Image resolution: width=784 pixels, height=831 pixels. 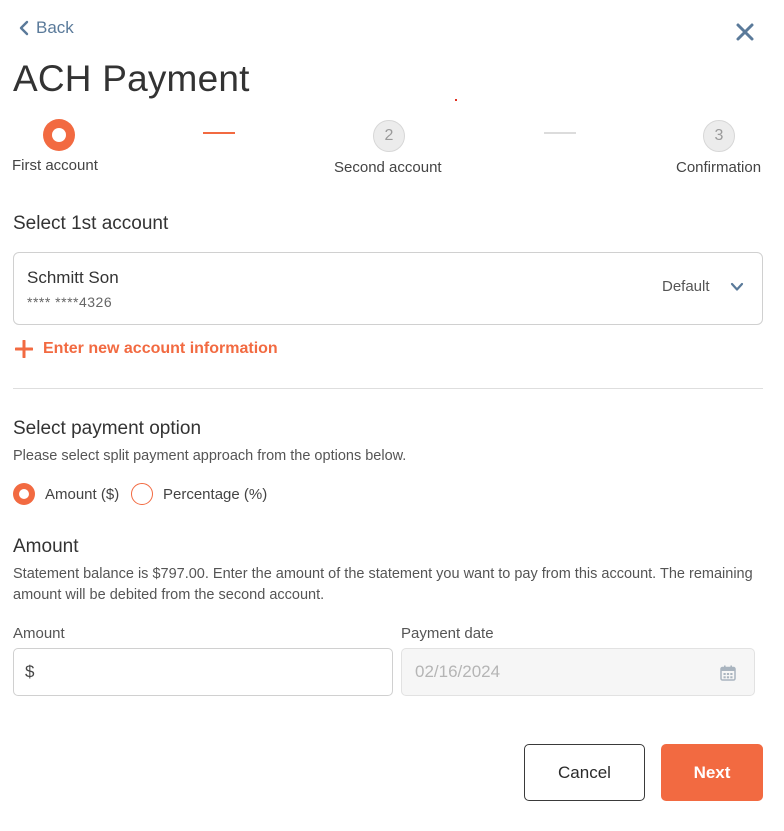 I want to click on percentage-radio: Percentage (%), so click(x=199, y=494).